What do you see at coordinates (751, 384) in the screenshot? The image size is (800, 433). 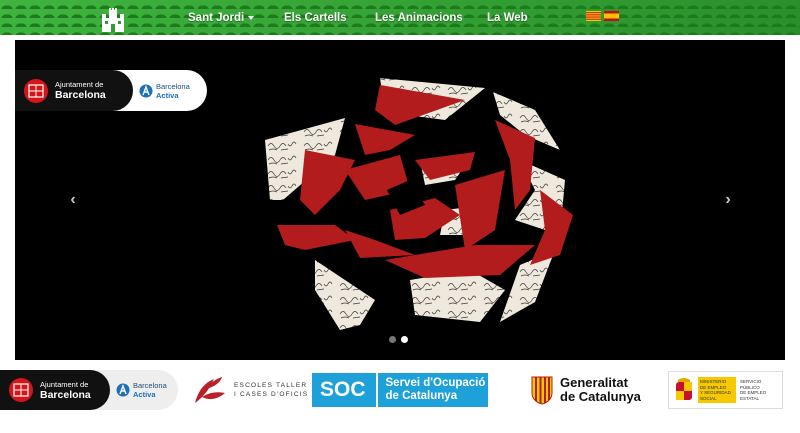 I see `sepe-line1: SERVICIO PÚBLICO` at bounding box center [751, 384].